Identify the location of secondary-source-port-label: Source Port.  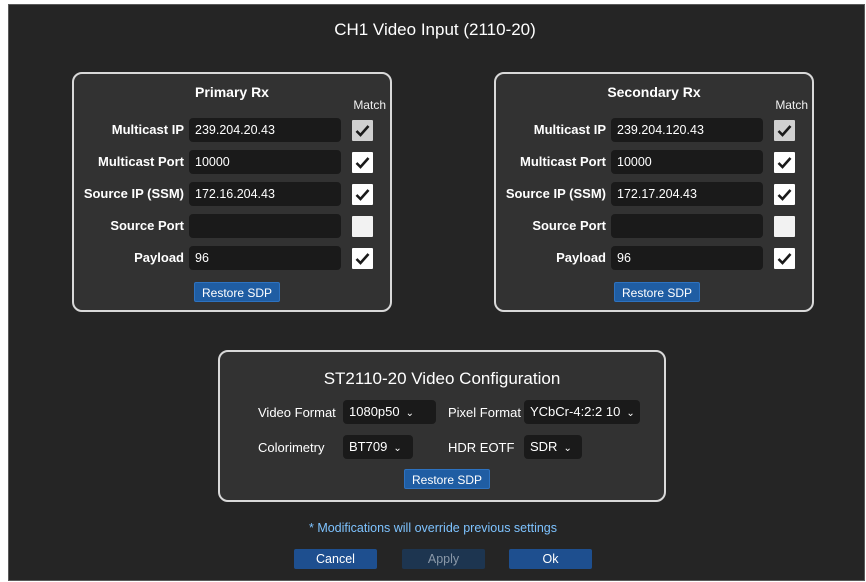
(569, 225).